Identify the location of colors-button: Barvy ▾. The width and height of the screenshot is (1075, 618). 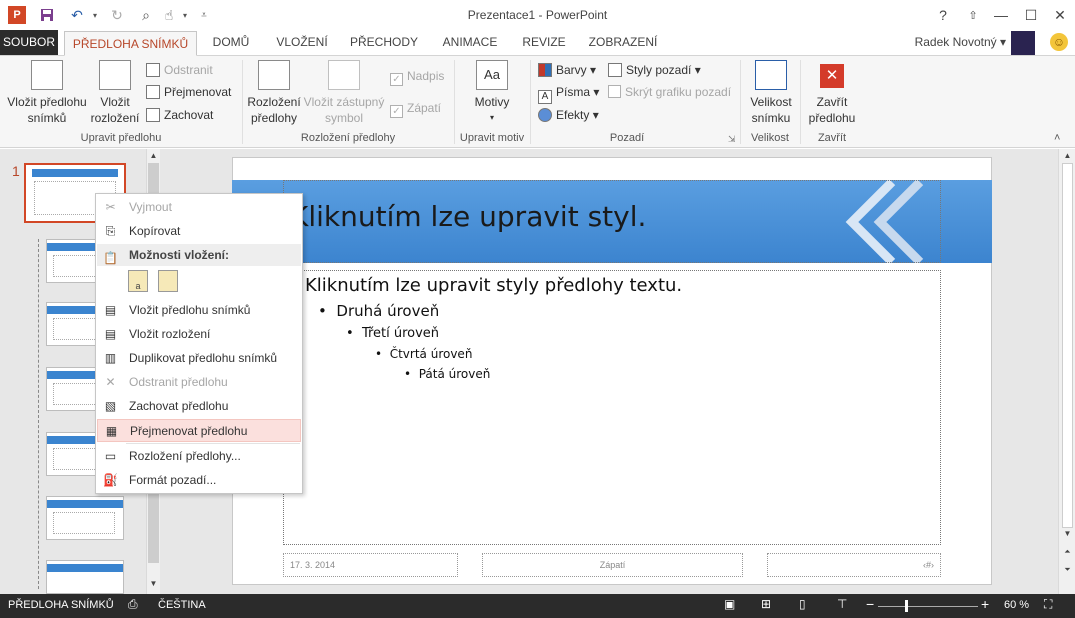
(567, 70).